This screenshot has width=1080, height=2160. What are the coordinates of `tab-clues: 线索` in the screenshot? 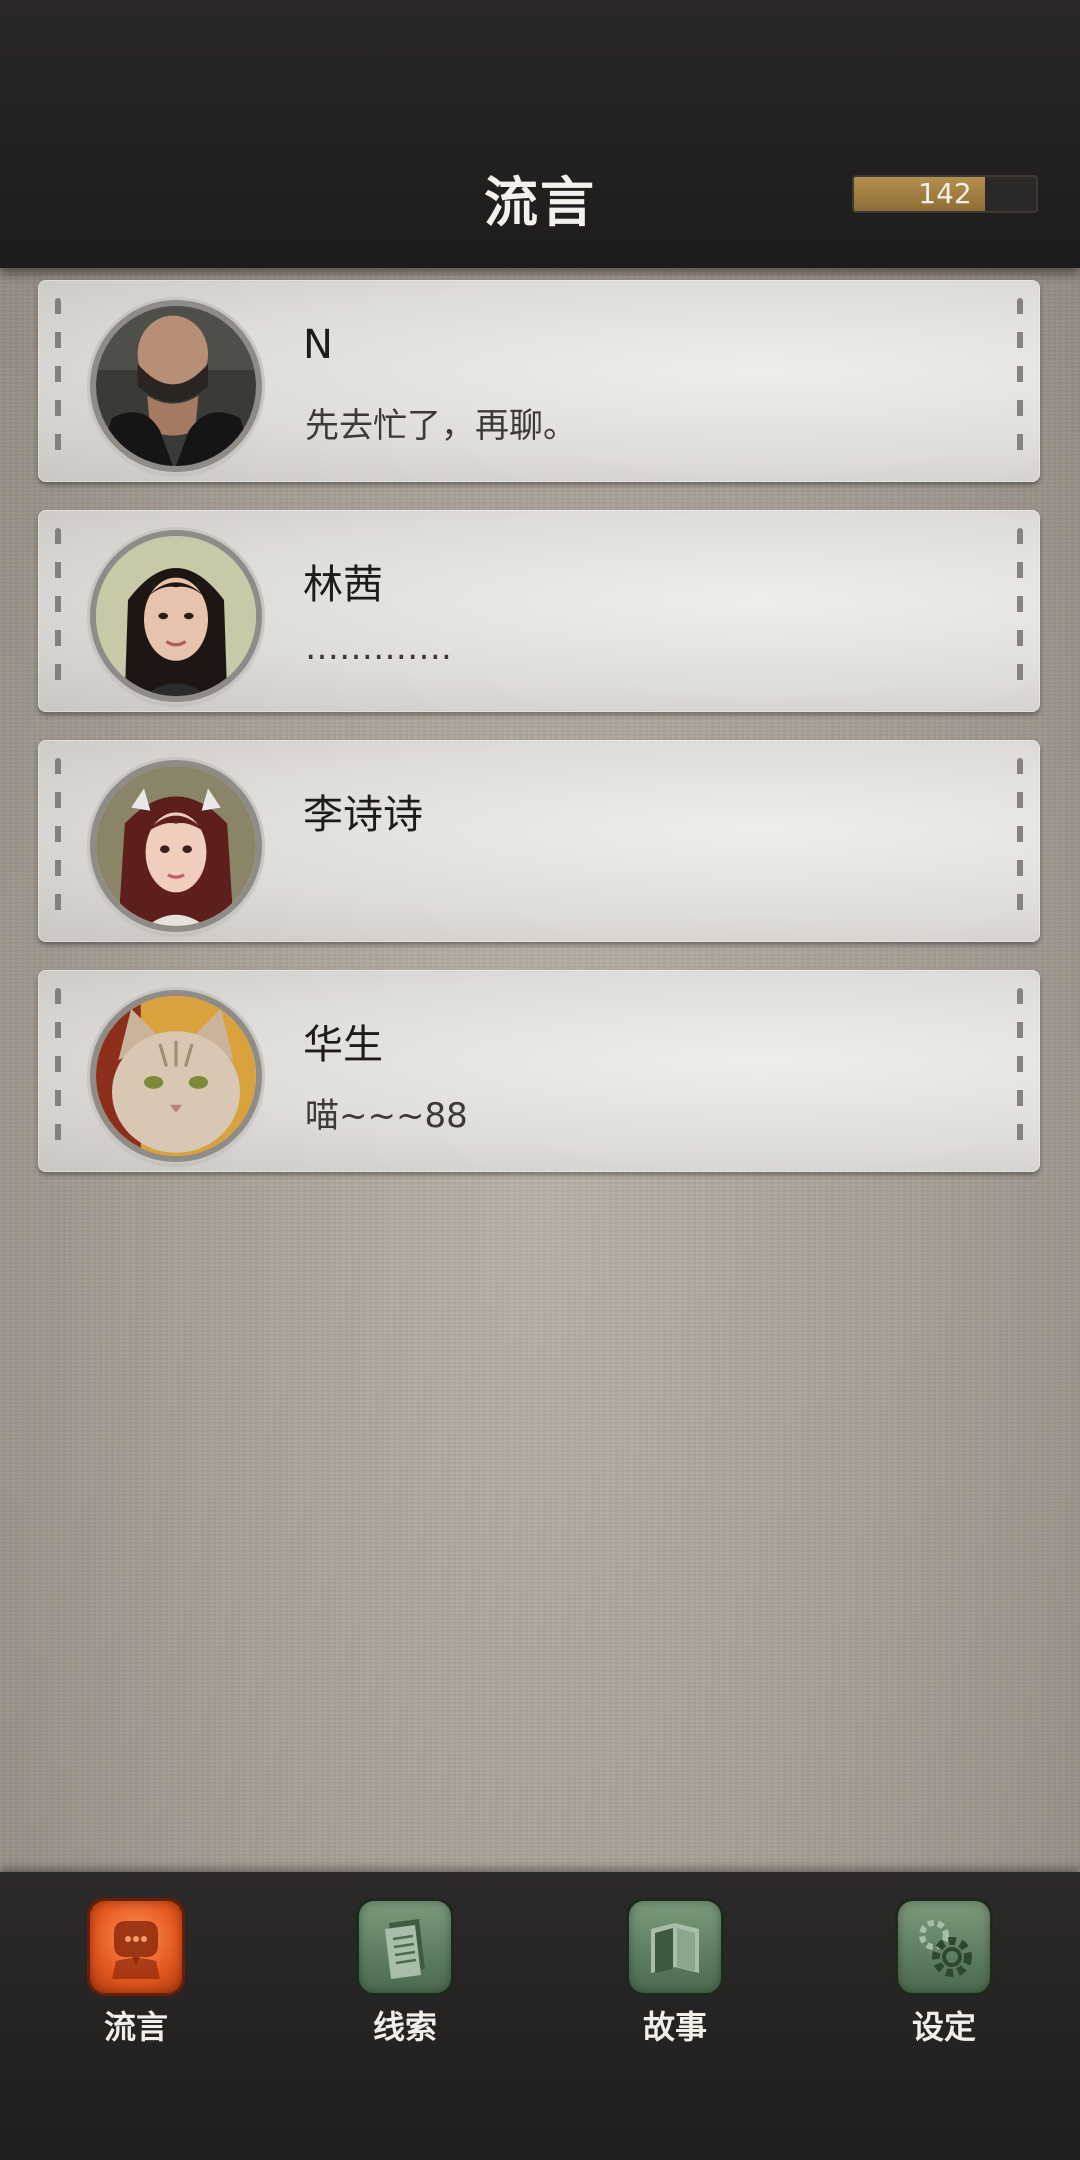 It's located at (405, 1973).